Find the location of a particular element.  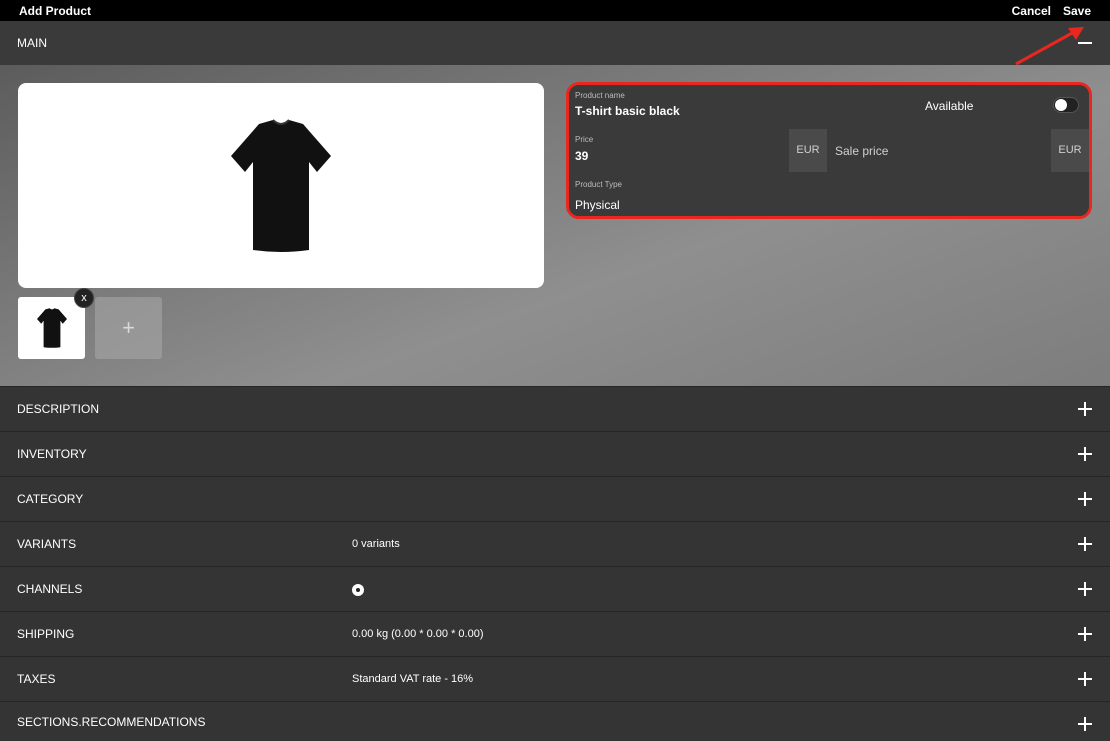

available-field: Available is located at coordinates (1003, 106).